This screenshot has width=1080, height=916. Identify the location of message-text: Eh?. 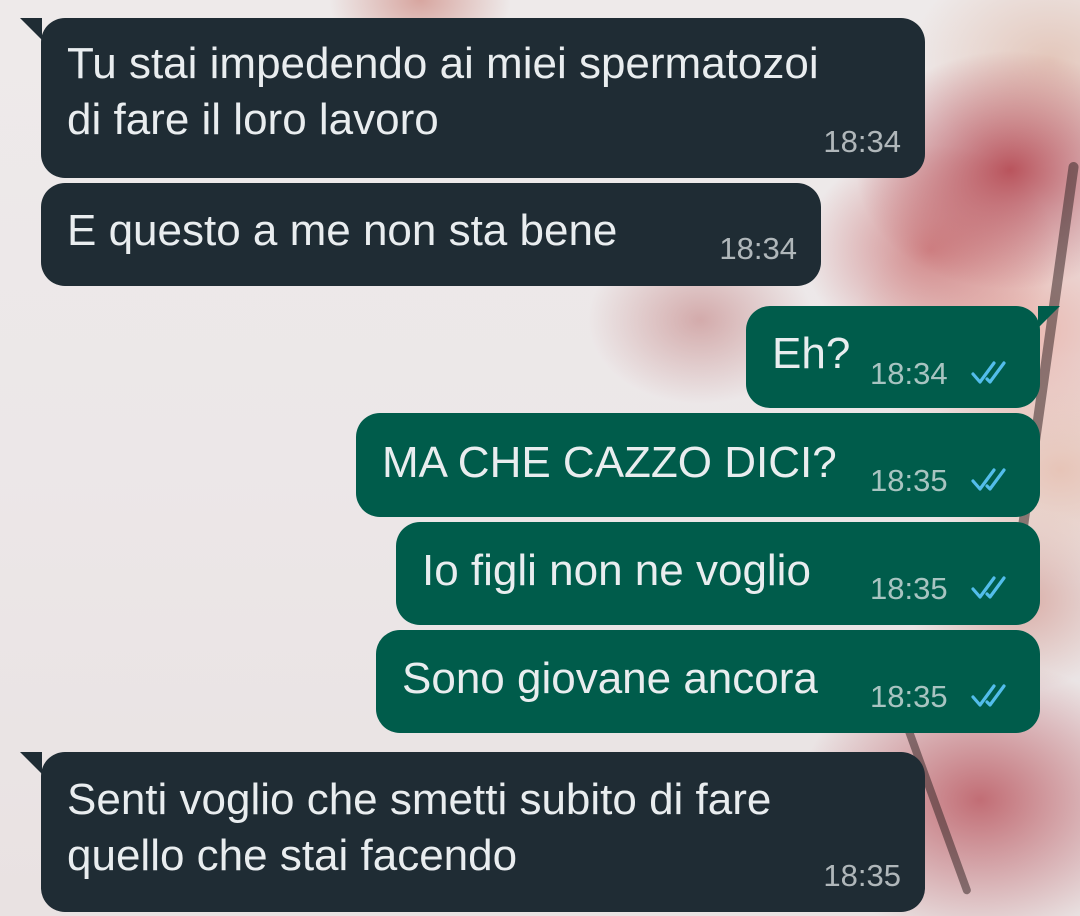
(811, 353).